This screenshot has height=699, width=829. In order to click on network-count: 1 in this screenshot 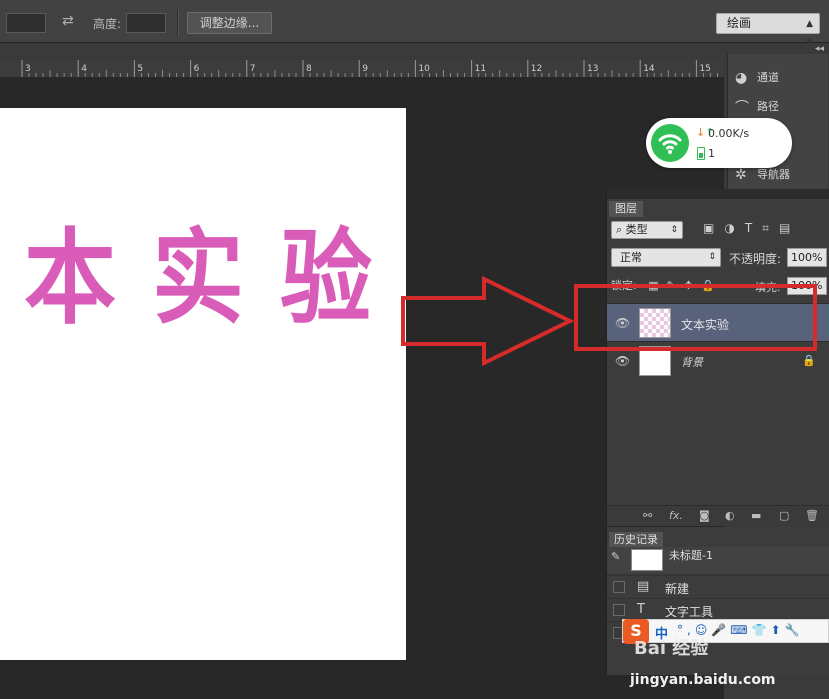, I will do `click(711, 153)`.